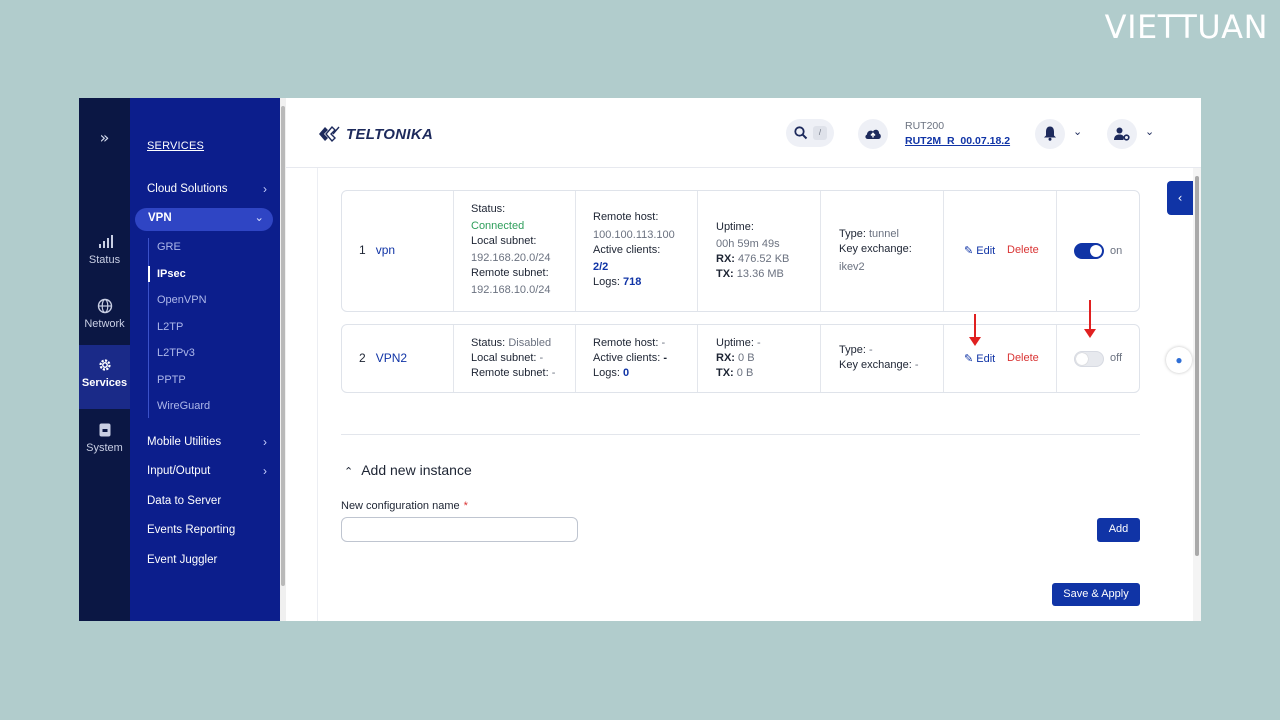  What do you see at coordinates (104, 324) in the screenshot?
I see `rail-label-network: Network` at bounding box center [104, 324].